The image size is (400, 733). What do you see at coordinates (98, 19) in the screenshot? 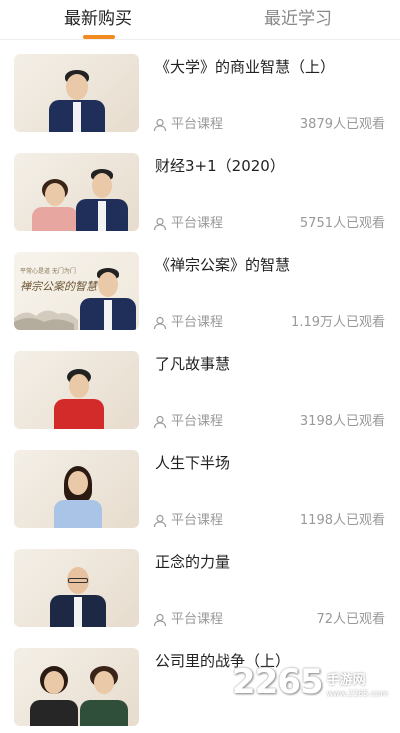
I see `tab-latest-purchase: 最新购买` at bounding box center [98, 19].